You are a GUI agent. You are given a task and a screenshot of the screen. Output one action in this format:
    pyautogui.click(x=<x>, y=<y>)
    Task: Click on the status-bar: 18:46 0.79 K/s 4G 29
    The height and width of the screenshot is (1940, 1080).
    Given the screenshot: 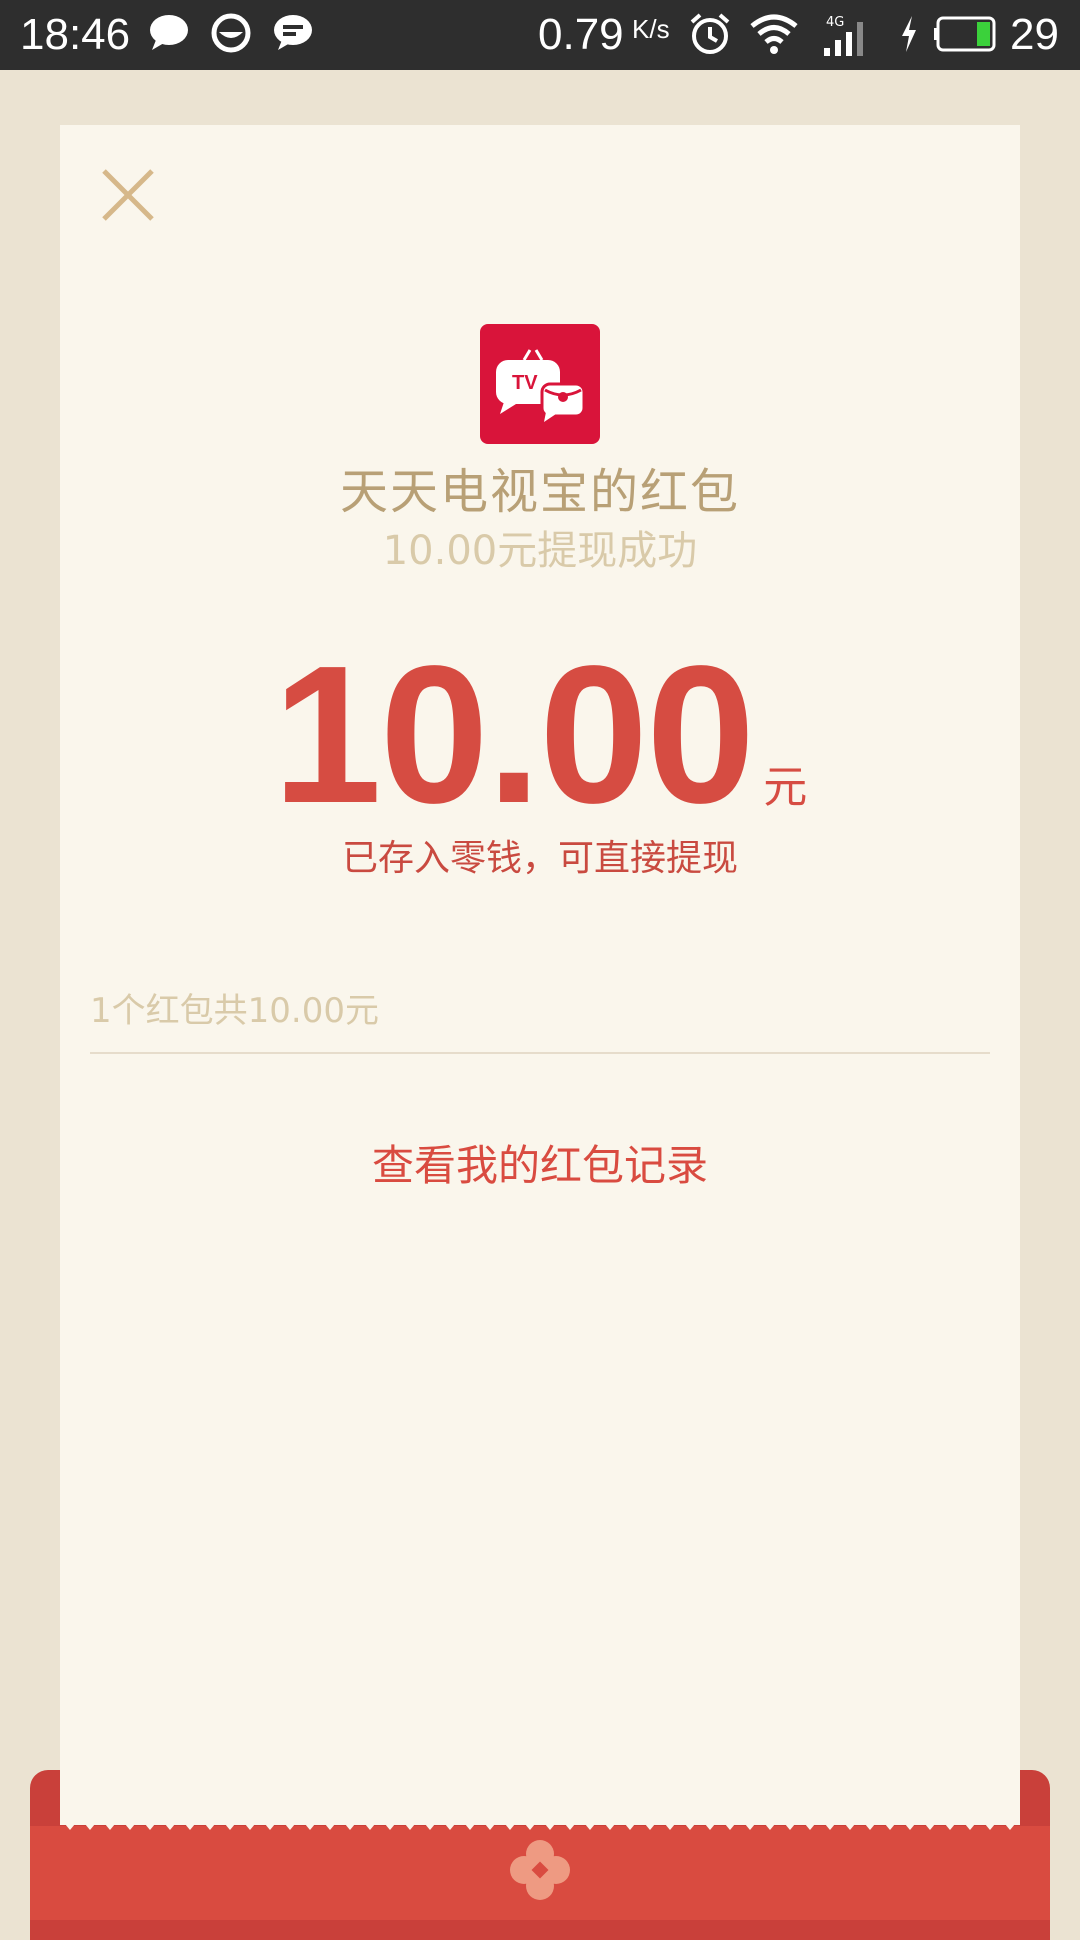 What is the action you would take?
    pyautogui.click(x=540, y=35)
    